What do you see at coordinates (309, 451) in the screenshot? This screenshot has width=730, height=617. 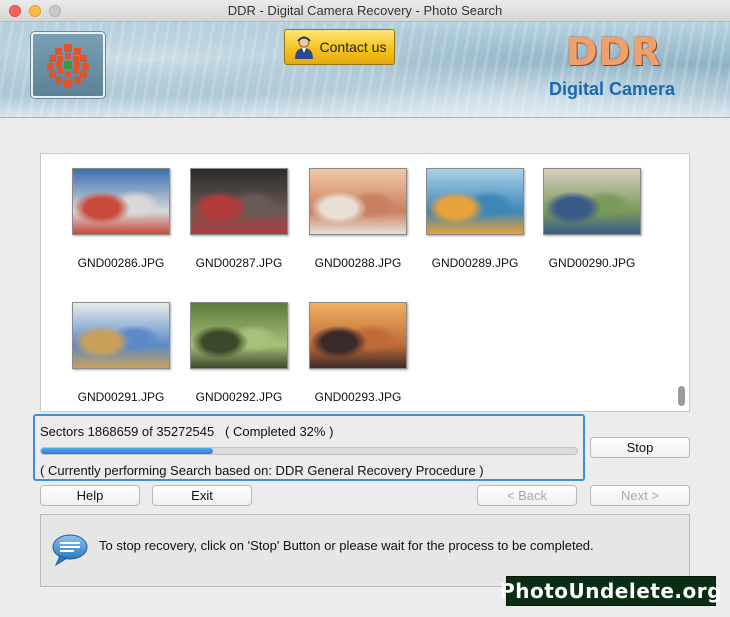 I see `progress-bar` at bounding box center [309, 451].